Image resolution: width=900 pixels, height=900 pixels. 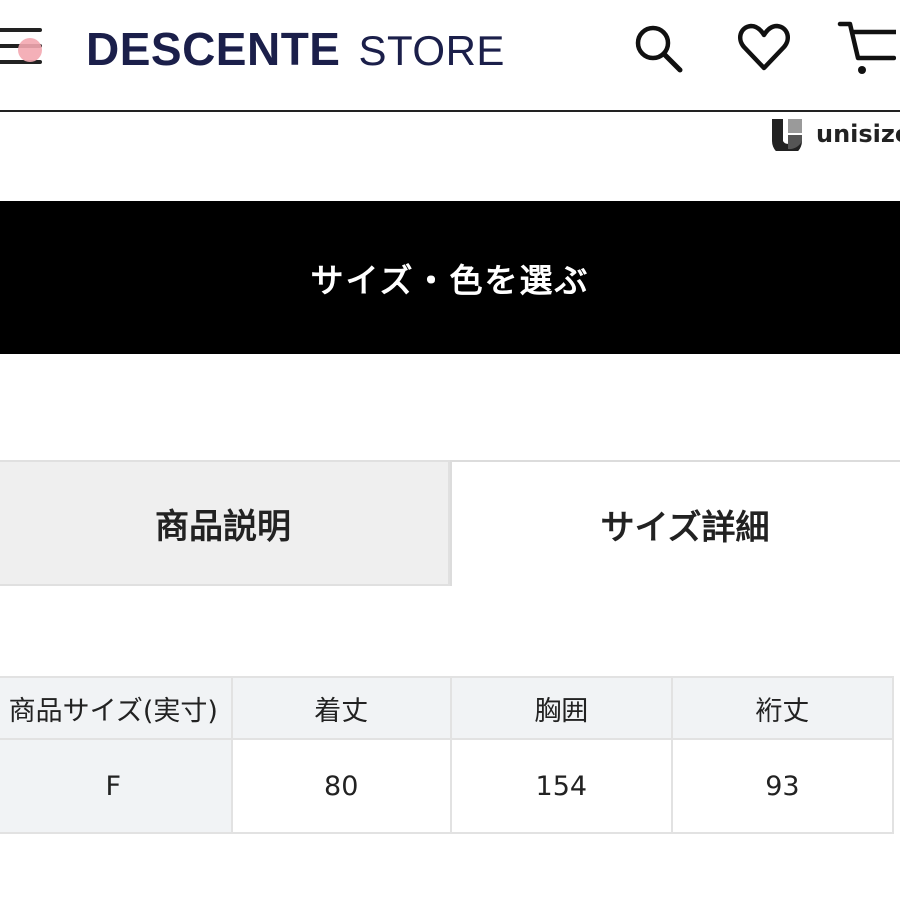 What do you see at coordinates (675, 523) in the screenshot?
I see `tab-size-details: サイズ詳細` at bounding box center [675, 523].